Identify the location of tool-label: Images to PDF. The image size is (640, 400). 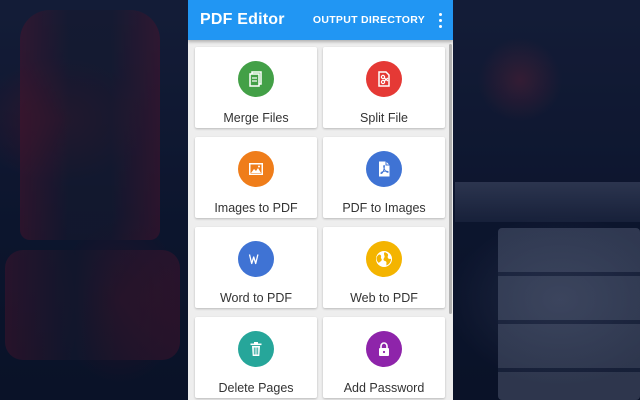
(256, 208).